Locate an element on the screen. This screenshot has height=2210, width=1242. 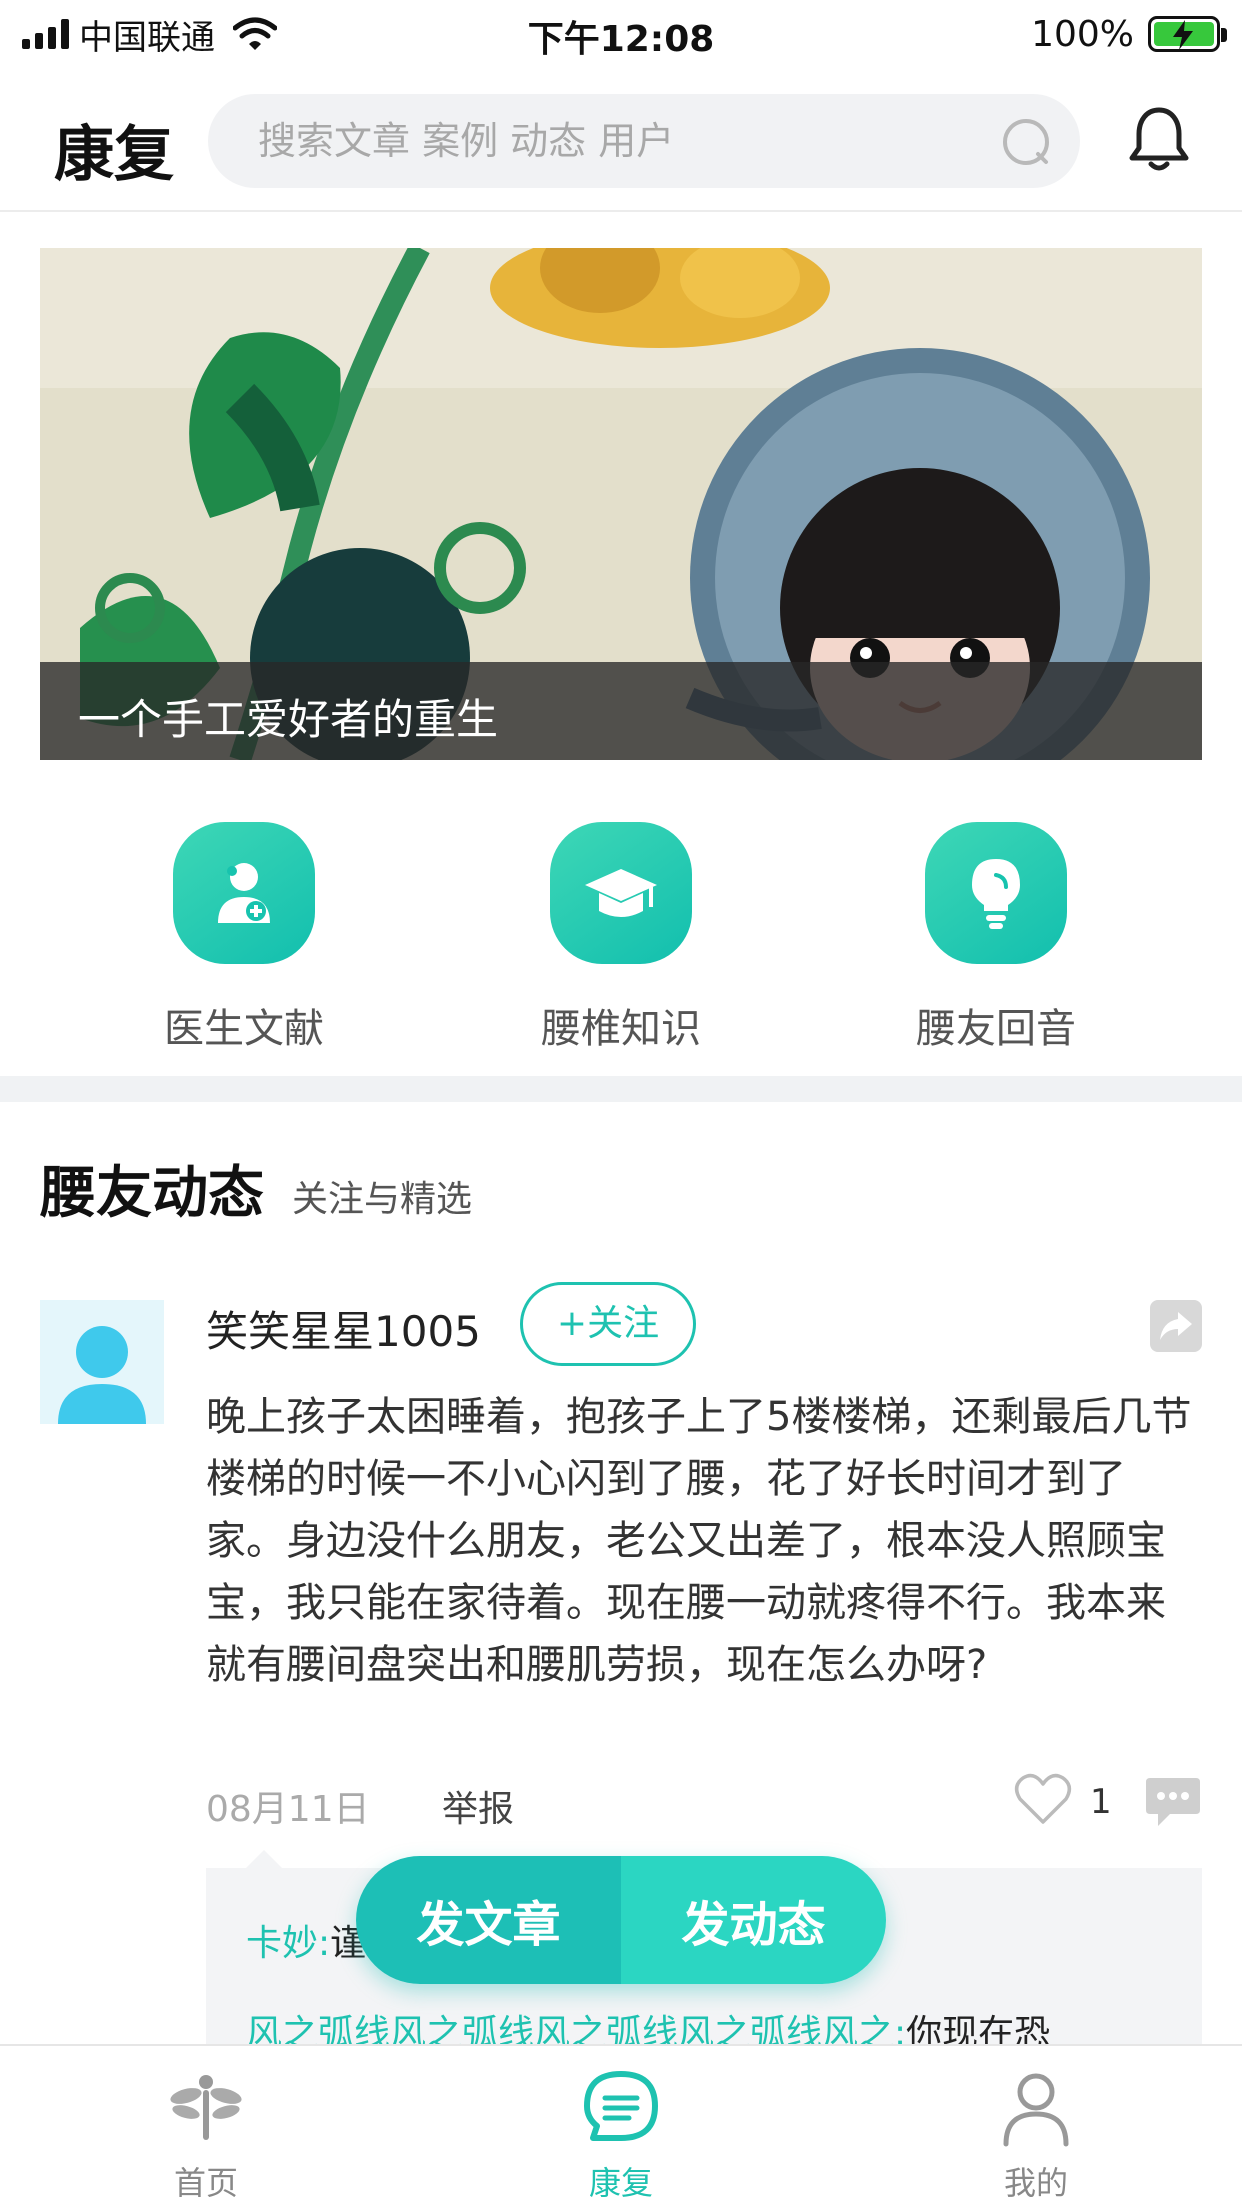
battery-icon is located at coordinates (1187, 34).